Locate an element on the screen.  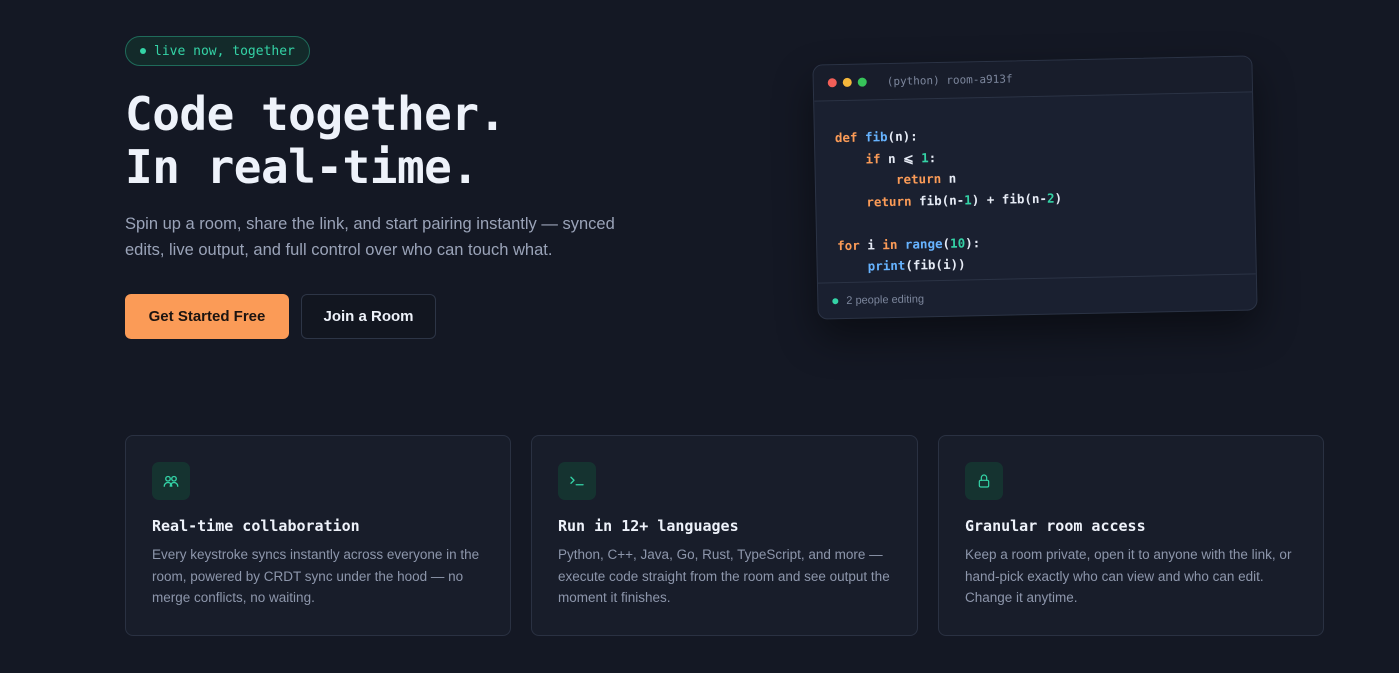
feature-title: Real-time collaboration is located at coordinates (256, 526).